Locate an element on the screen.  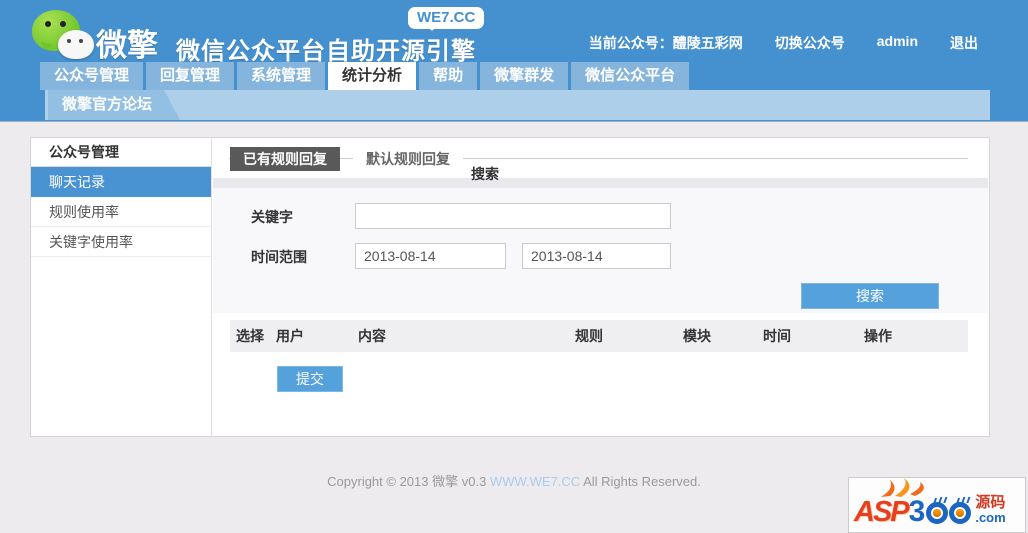
sidebar-item-keyword-usage: 关键字使用率 is located at coordinates (121, 242).